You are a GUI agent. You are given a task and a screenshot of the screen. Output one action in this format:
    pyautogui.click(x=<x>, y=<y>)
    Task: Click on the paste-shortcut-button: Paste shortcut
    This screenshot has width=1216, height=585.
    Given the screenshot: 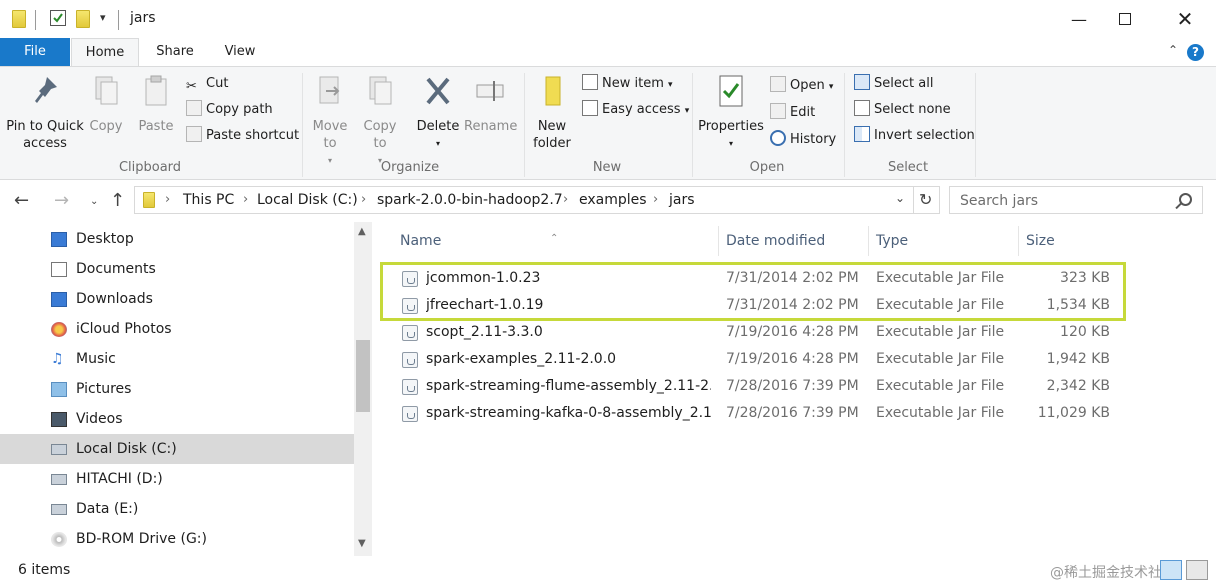 What is the action you would take?
    pyautogui.click(x=242, y=136)
    